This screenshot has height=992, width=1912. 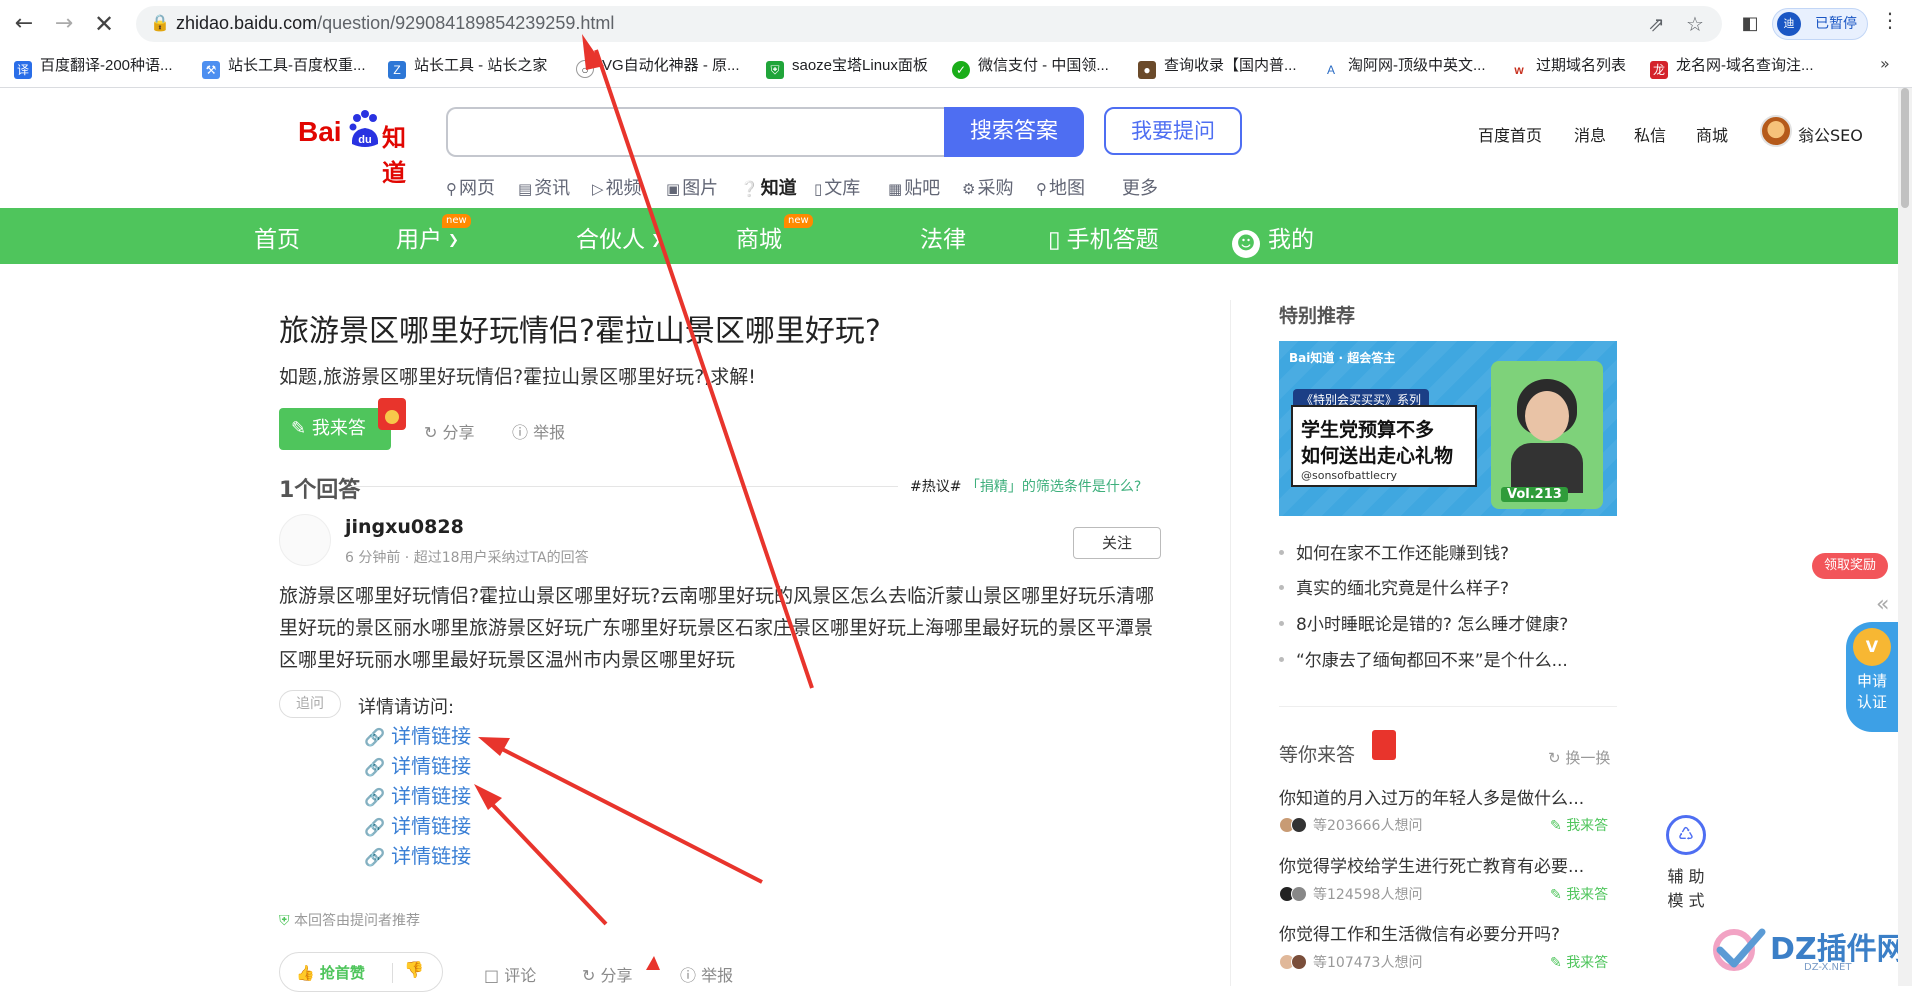 I want to click on recommend-item: 8小时睡眠论是错的? 怎么睡才健康?, so click(x=1423, y=622).